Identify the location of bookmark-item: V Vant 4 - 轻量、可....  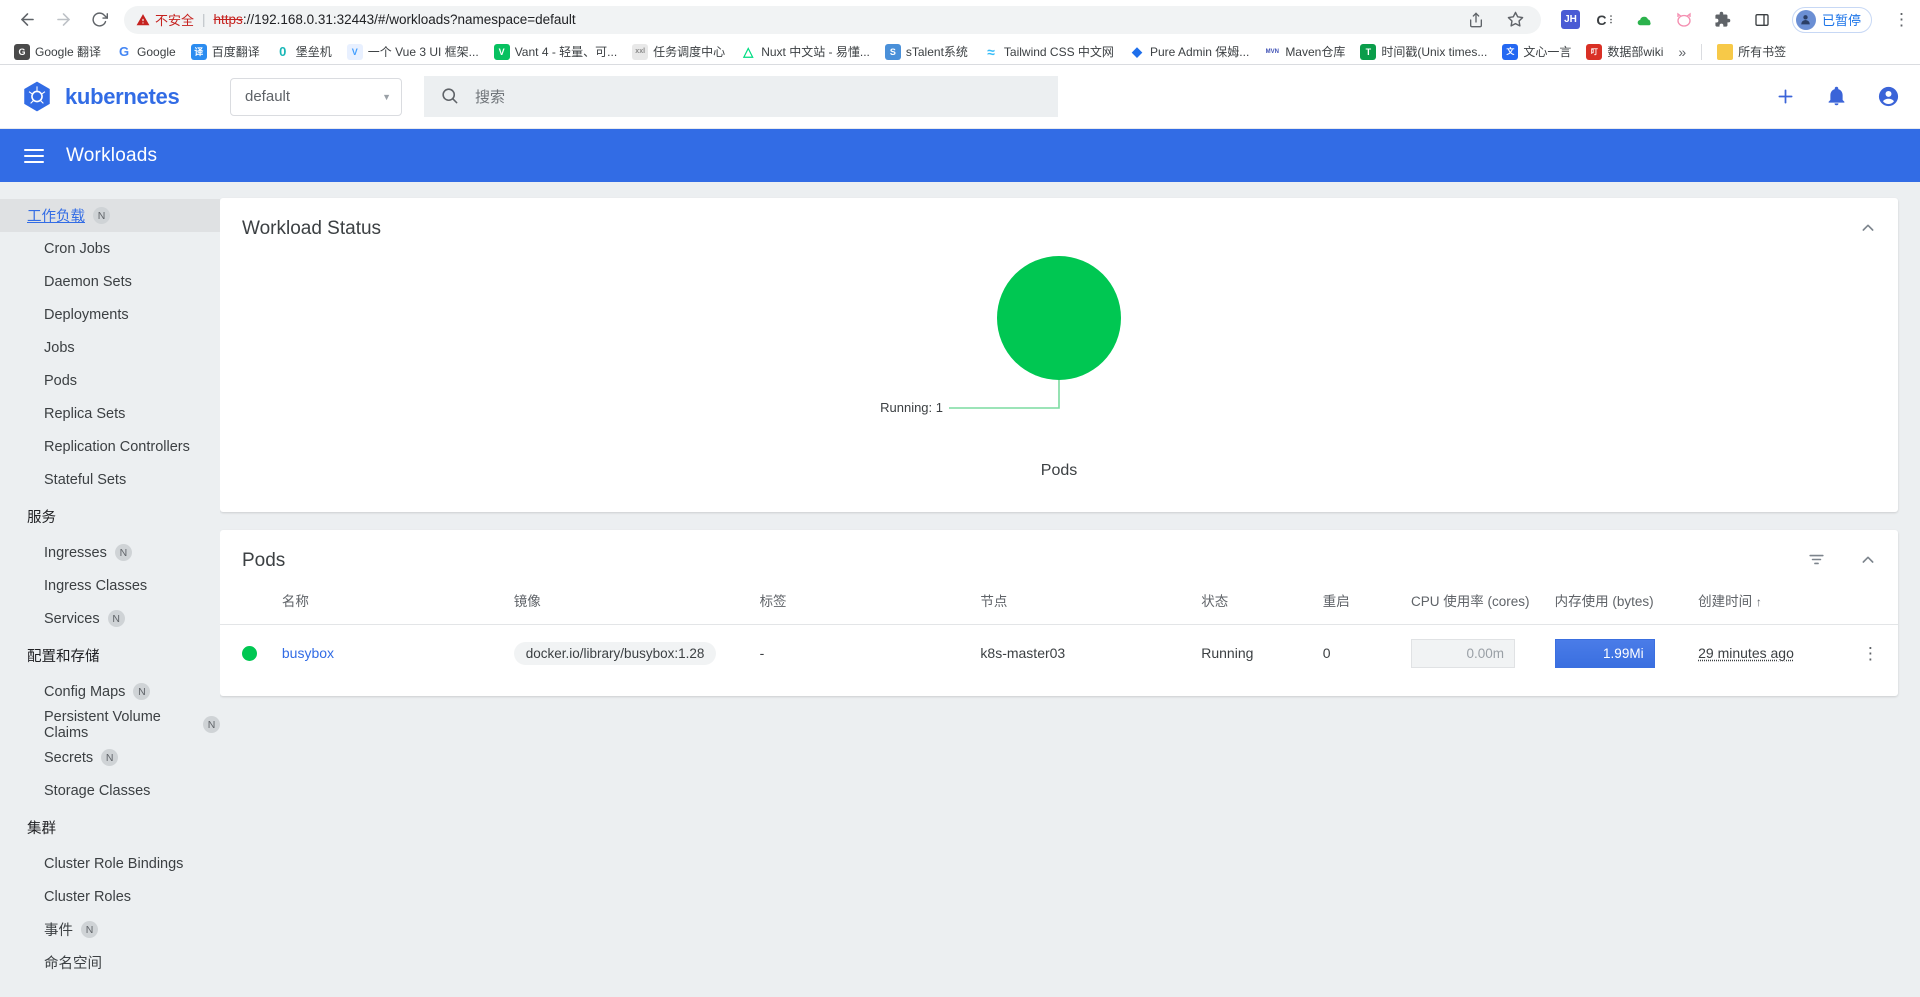
(555, 51).